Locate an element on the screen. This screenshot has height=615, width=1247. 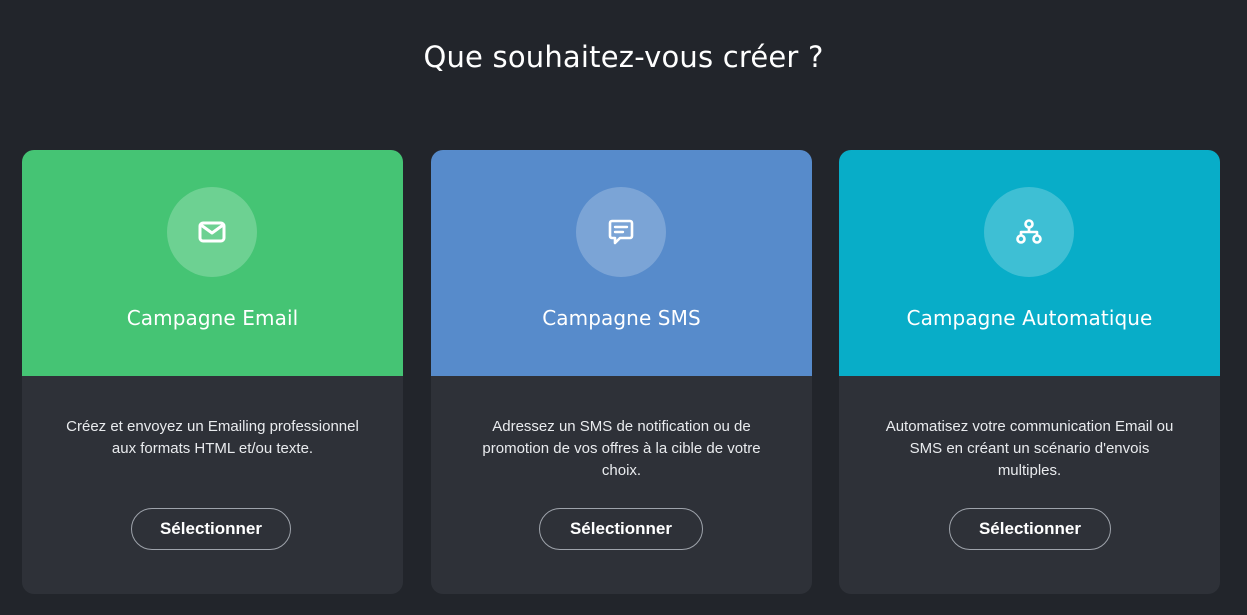
envelope-icon is located at coordinates (212, 232).